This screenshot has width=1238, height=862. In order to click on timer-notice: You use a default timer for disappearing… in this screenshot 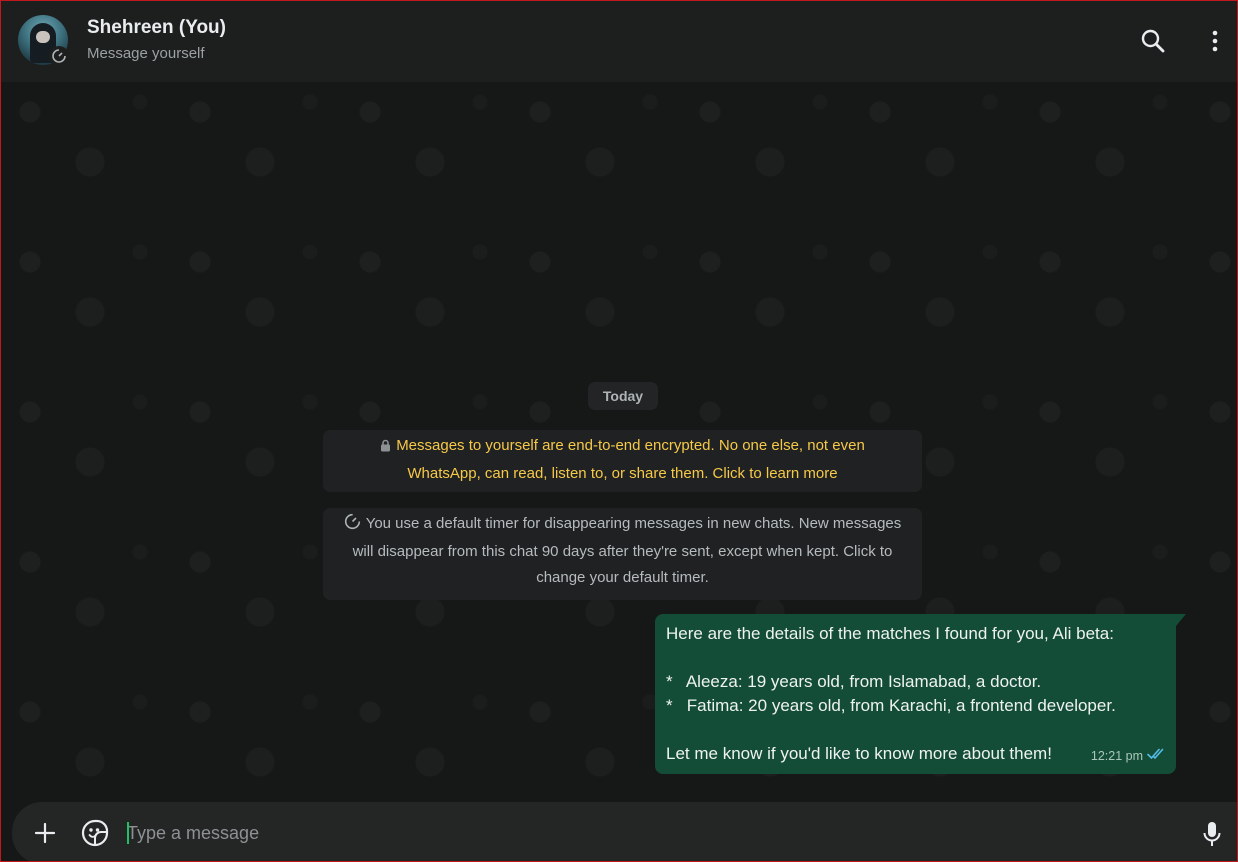, I will do `click(622, 554)`.